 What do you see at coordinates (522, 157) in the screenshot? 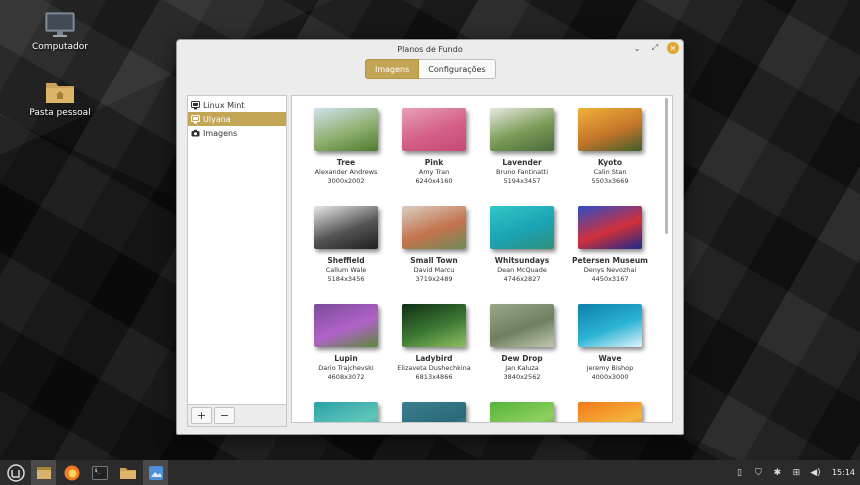
I see `wallpaper-tile: Lavender Bruno Fantinatti 5194x3457` at bounding box center [522, 157].